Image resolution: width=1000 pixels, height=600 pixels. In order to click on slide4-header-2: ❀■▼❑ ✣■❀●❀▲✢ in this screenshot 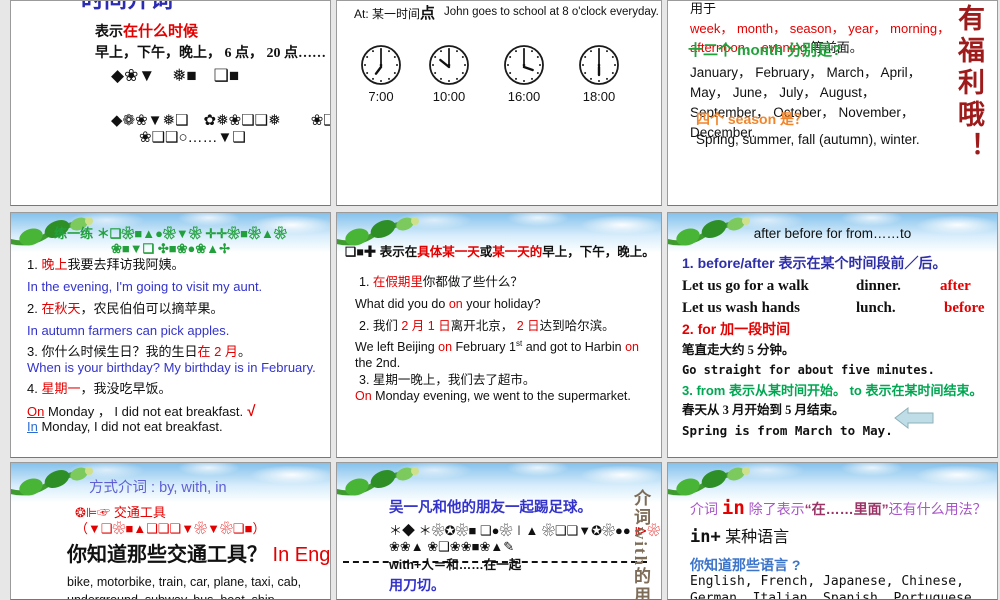, I will do `click(170, 248)`.